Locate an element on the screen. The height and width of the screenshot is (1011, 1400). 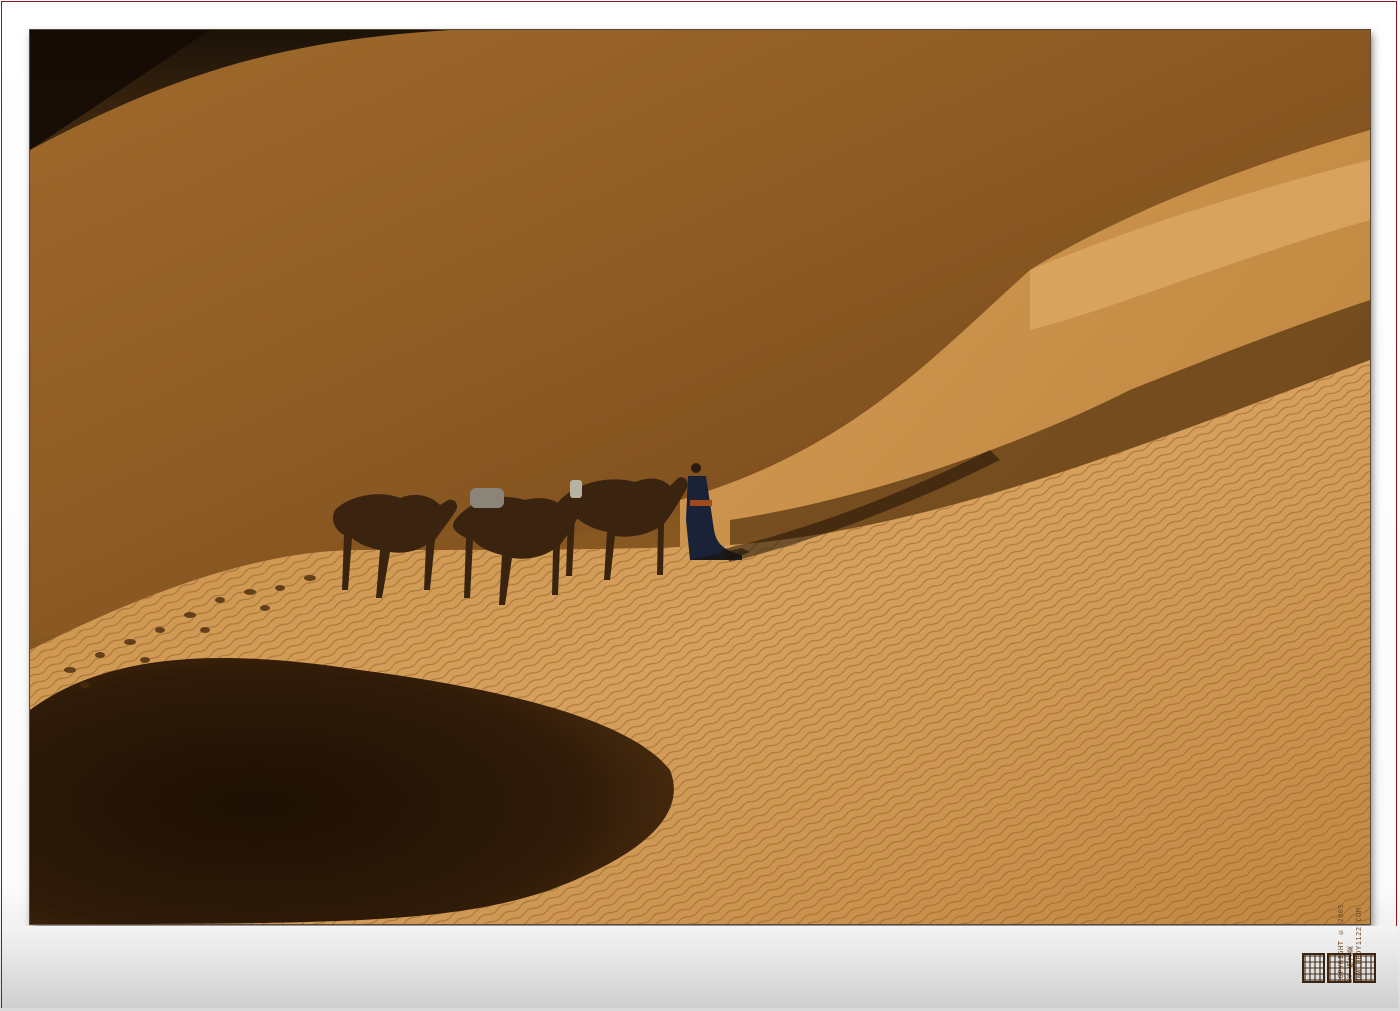
seal-stamp is located at coordinates (1339, 968).